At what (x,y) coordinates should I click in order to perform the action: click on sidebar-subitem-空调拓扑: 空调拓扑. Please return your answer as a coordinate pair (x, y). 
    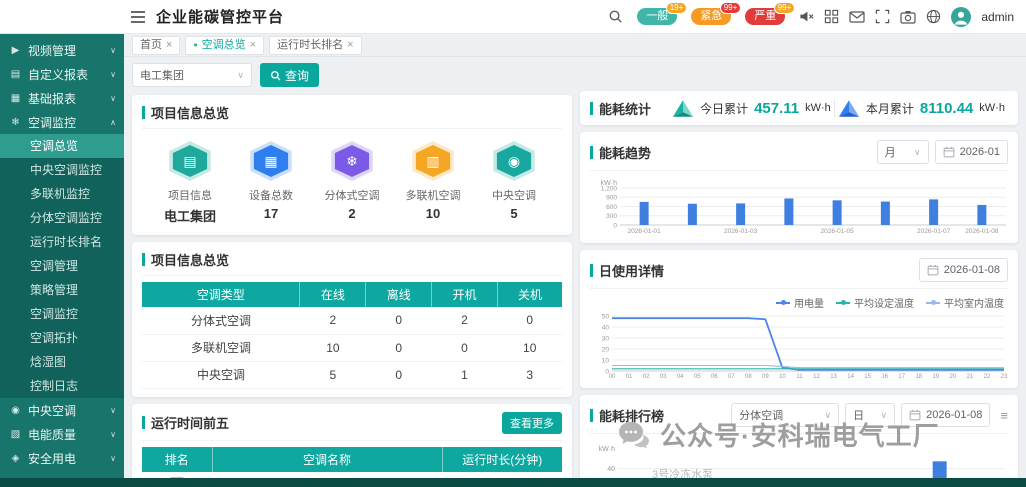
    Looking at the image, I should click on (62, 338).